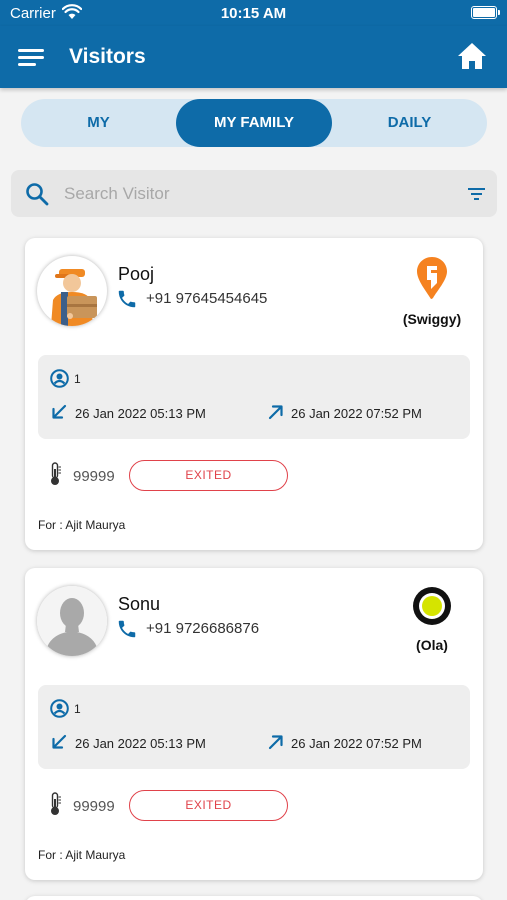 Image resolution: width=507 pixels, height=900 pixels. What do you see at coordinates (476, 196) in the screenshot?
I see `filter-icon` at bounding box center [476, 196].